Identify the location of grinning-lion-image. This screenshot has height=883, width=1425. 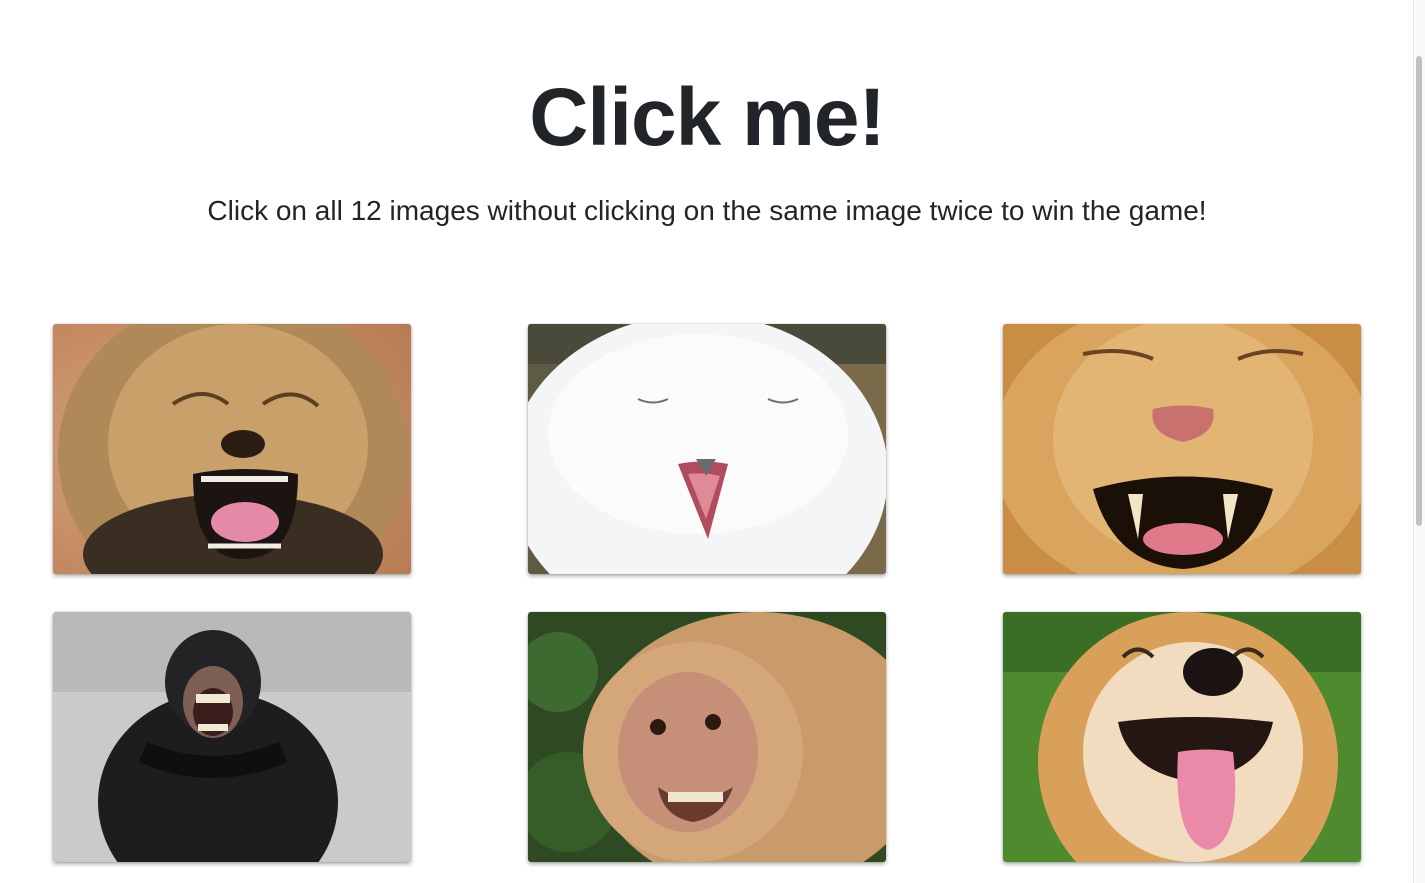
(1182, 449).